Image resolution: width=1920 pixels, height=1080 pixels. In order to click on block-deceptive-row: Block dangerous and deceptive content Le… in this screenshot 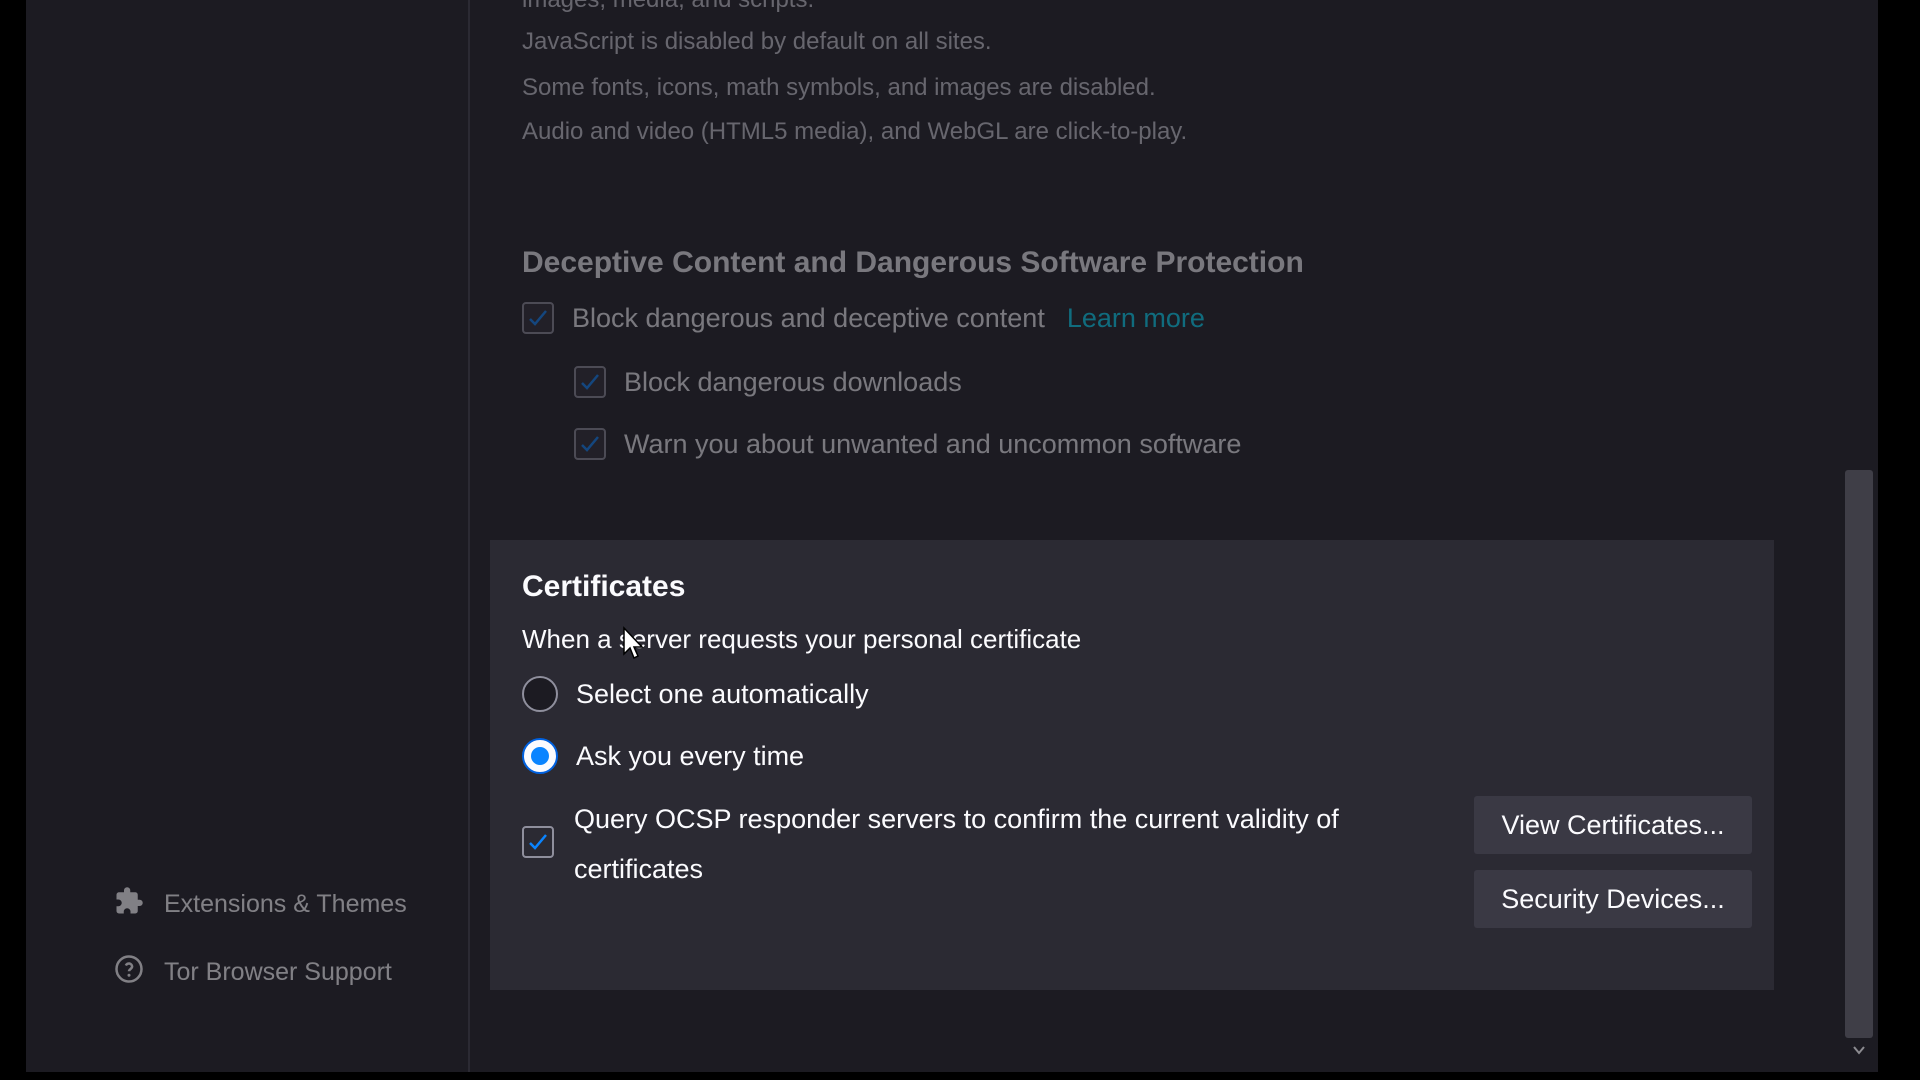, I will do `click(863, 318)`.